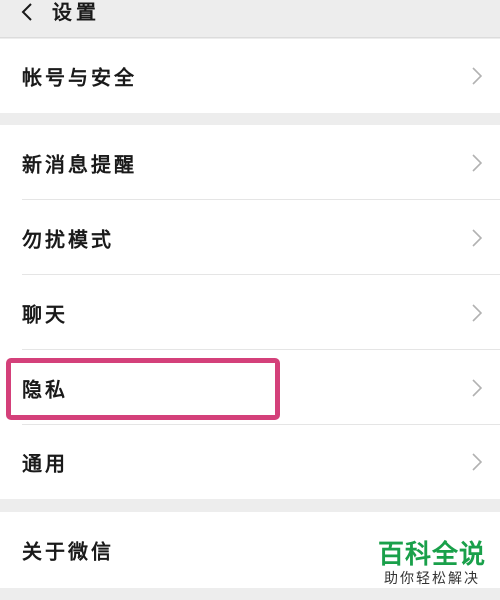 The width and height of the screenshot is (500, 600). What do you see at coordinates (68, 239) in the screenshot?
I see `settings-item-label: 勿扰模式` at bounding box center [68, 239].